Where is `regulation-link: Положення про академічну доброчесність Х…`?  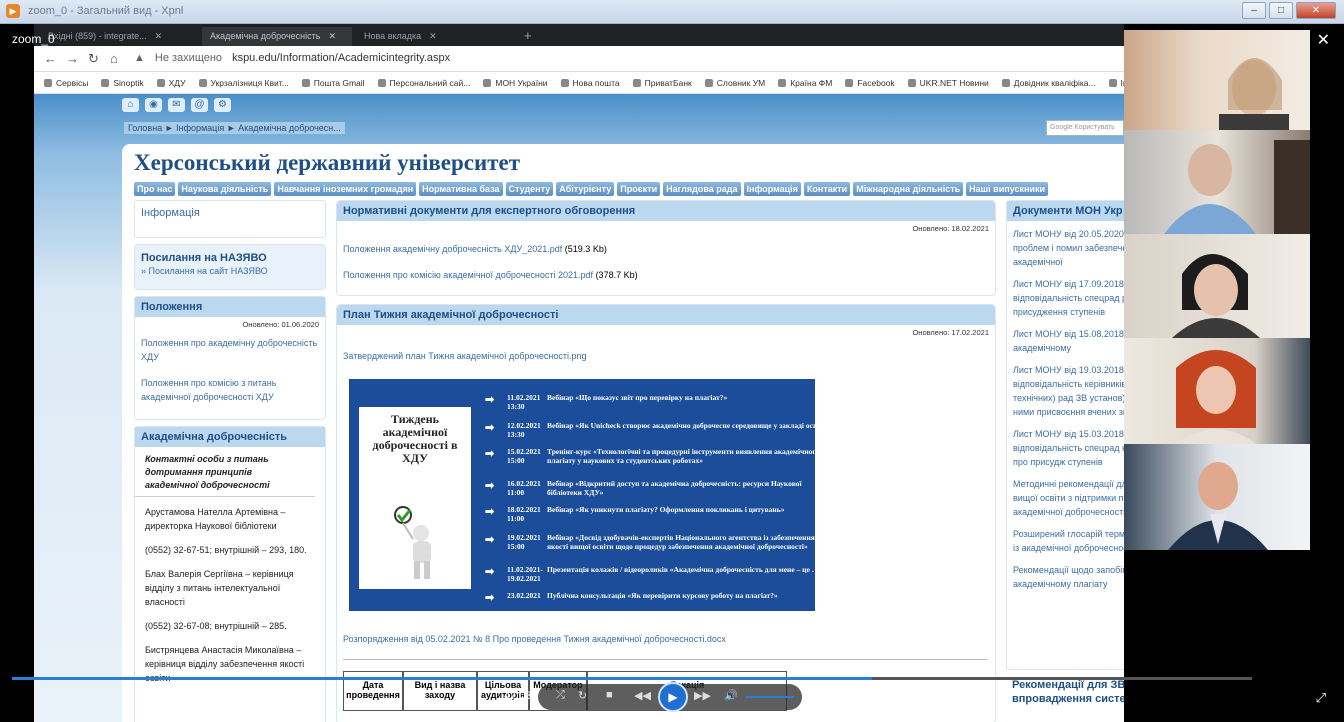
regulation-link: Положення про академічну доброчесність Х… is located at coordinates (230, 350).